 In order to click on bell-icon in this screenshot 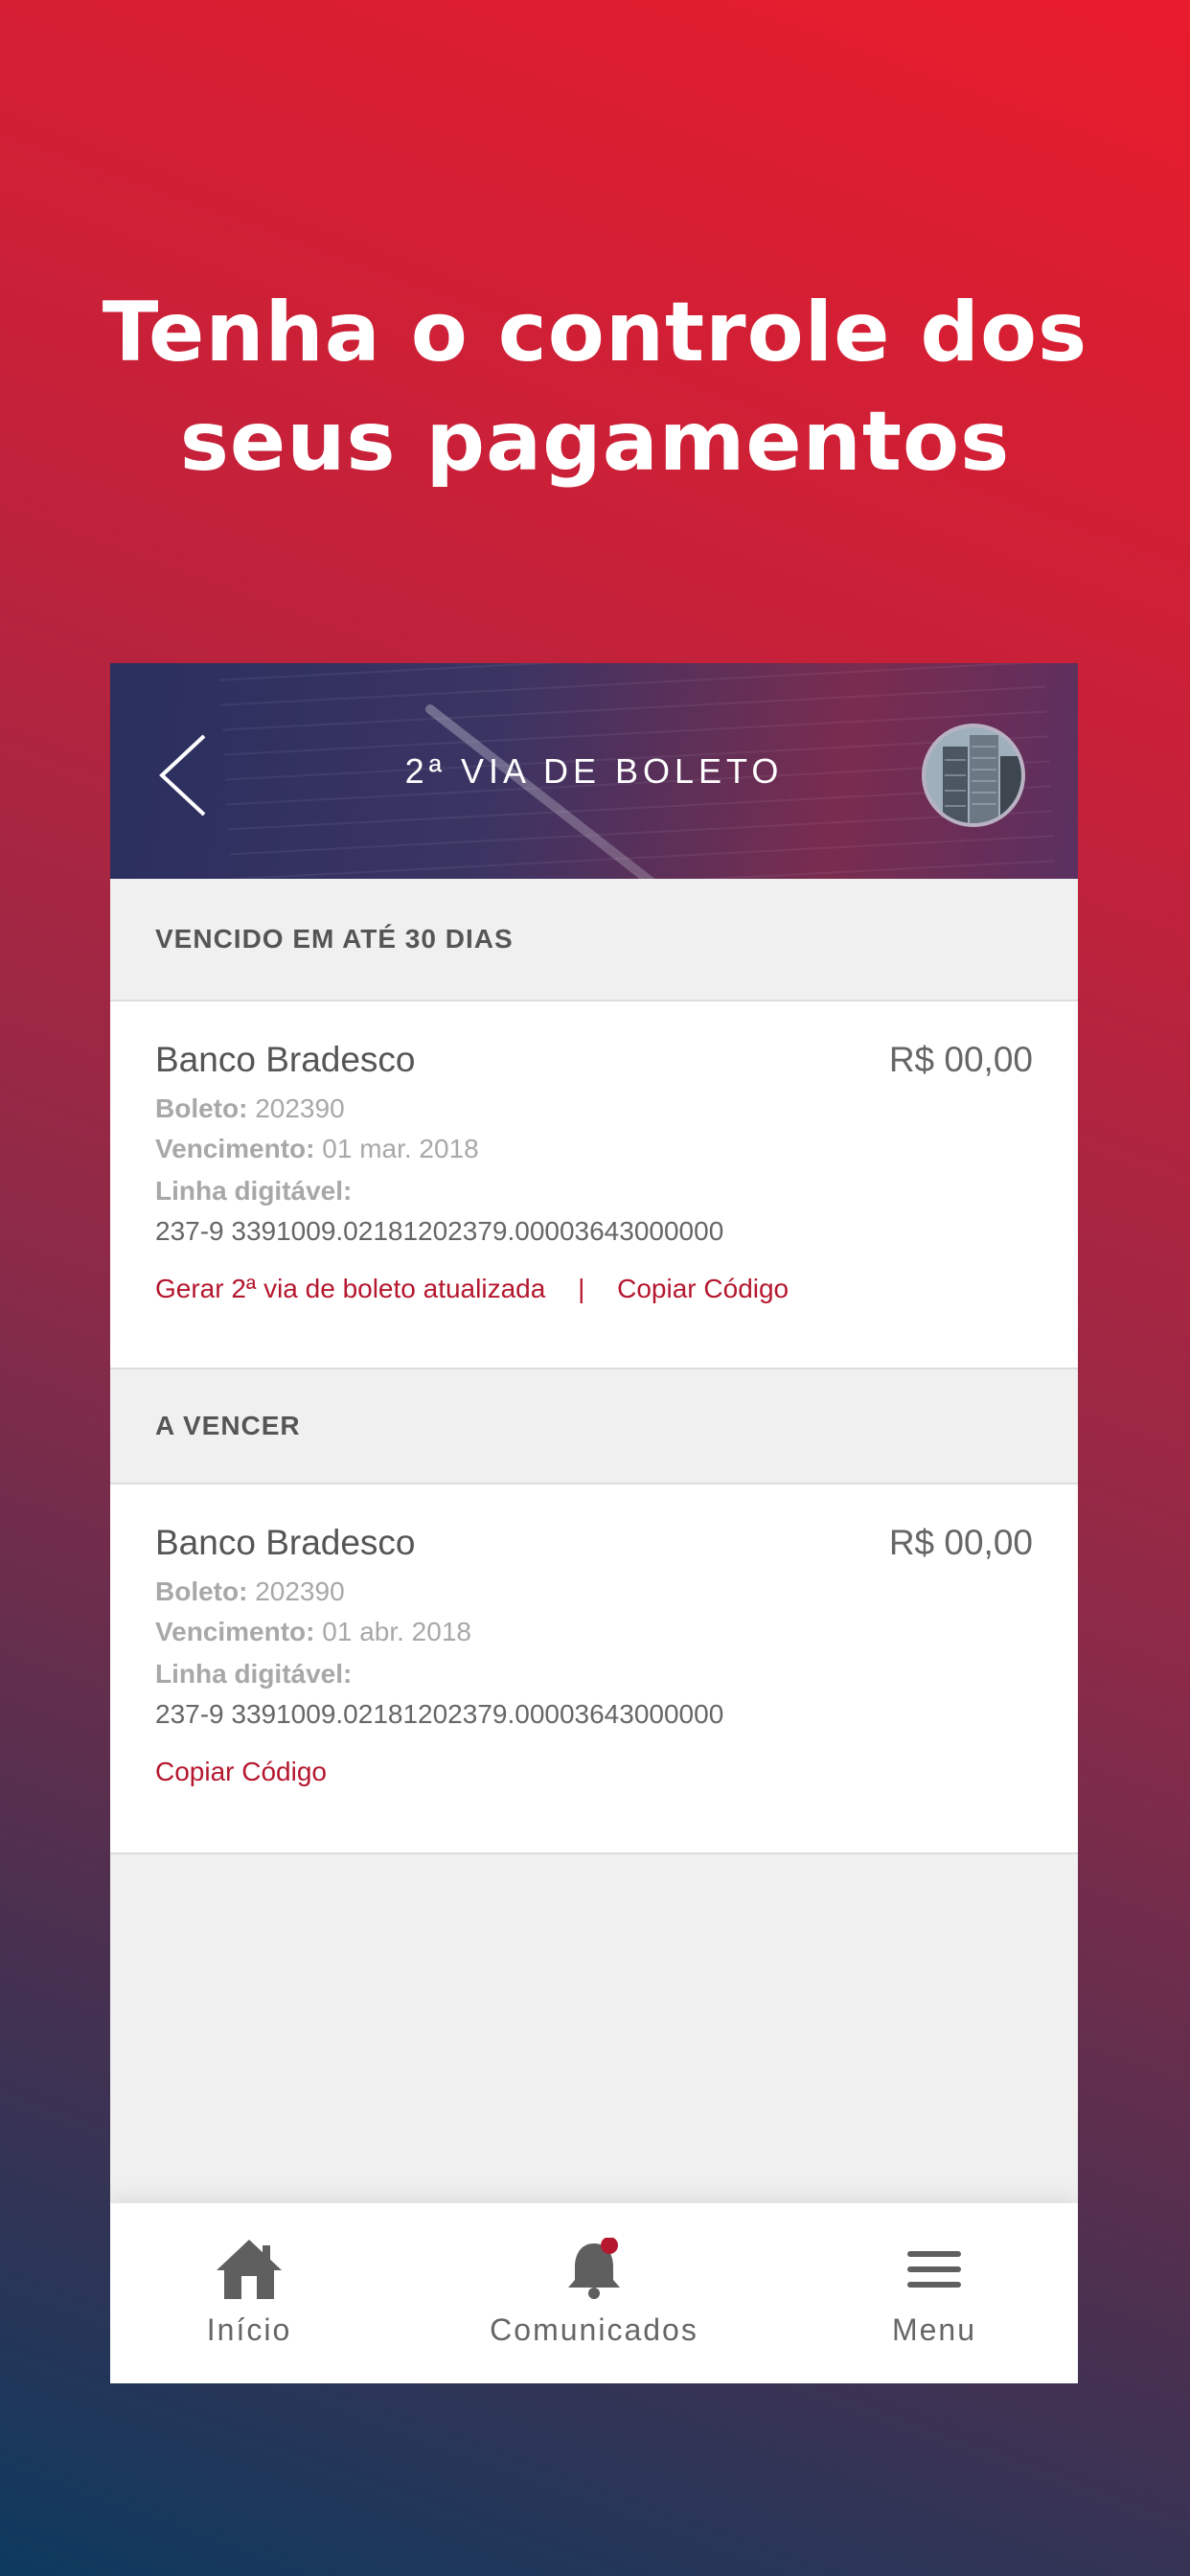, I will do `click(594, 2268)`.